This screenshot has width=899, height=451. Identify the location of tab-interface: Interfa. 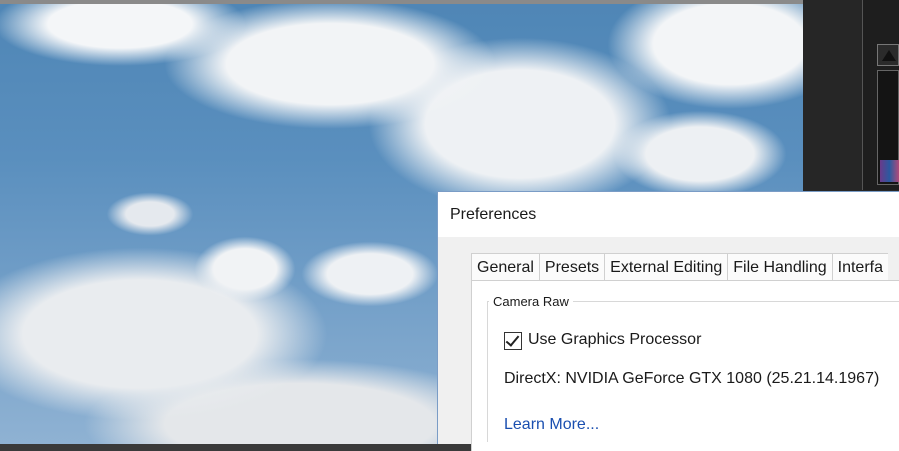
(859, 267).